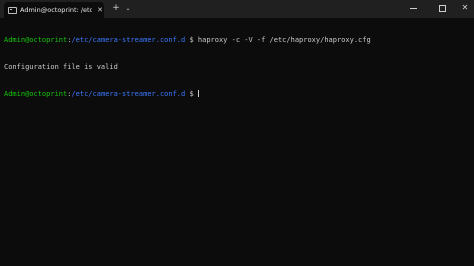 The height and width of the screenshot is (266, 474). What do you see at coordinates (465, 8) in the screenshot?
I see `close-icon: ✕` at bounding box center [465, 8].